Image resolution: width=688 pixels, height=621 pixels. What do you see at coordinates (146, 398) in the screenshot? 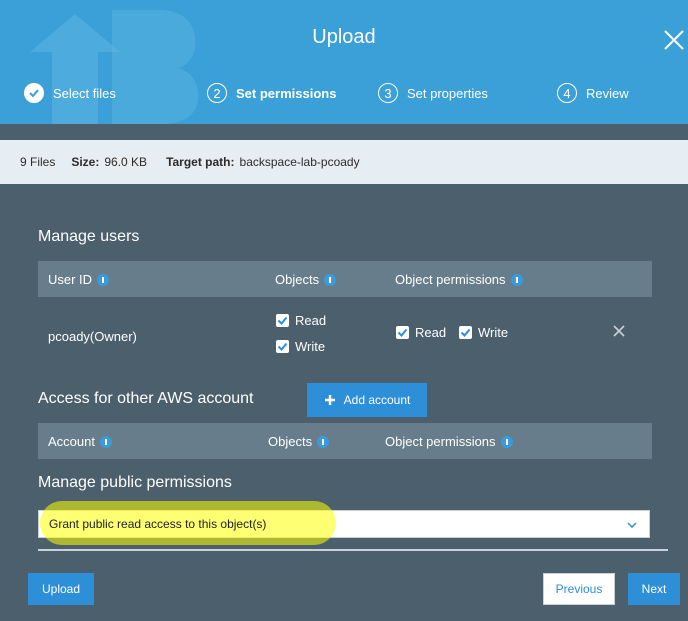
I see `other-account-title: Access for other AWS account` at bounding box center [146, 398].